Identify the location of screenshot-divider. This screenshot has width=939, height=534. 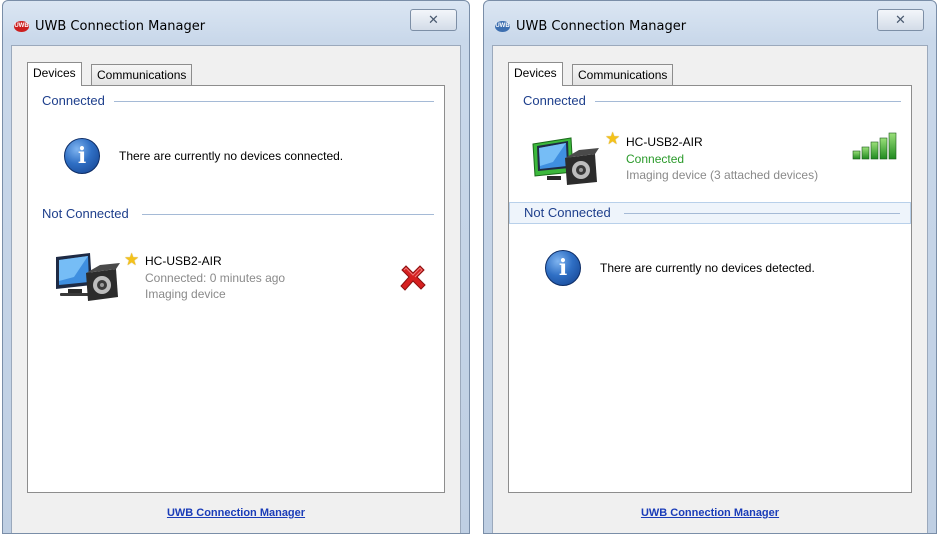
(476, 267).